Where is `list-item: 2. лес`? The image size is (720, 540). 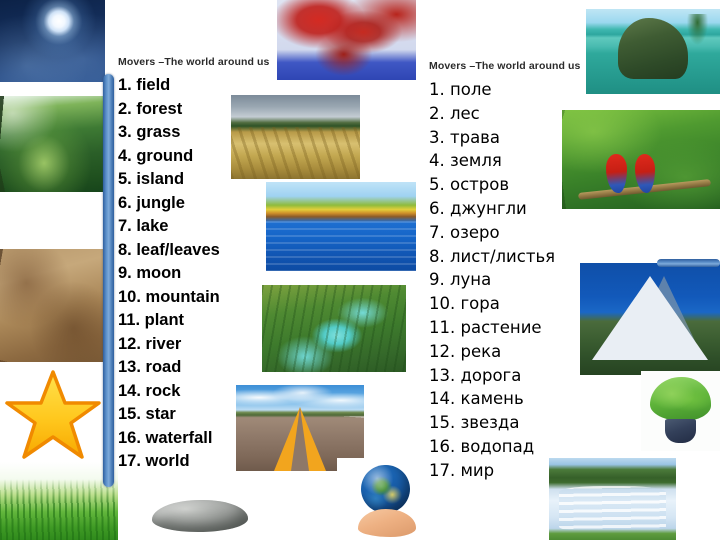
list-item: 2. лес is located at coordinates (454, 113).